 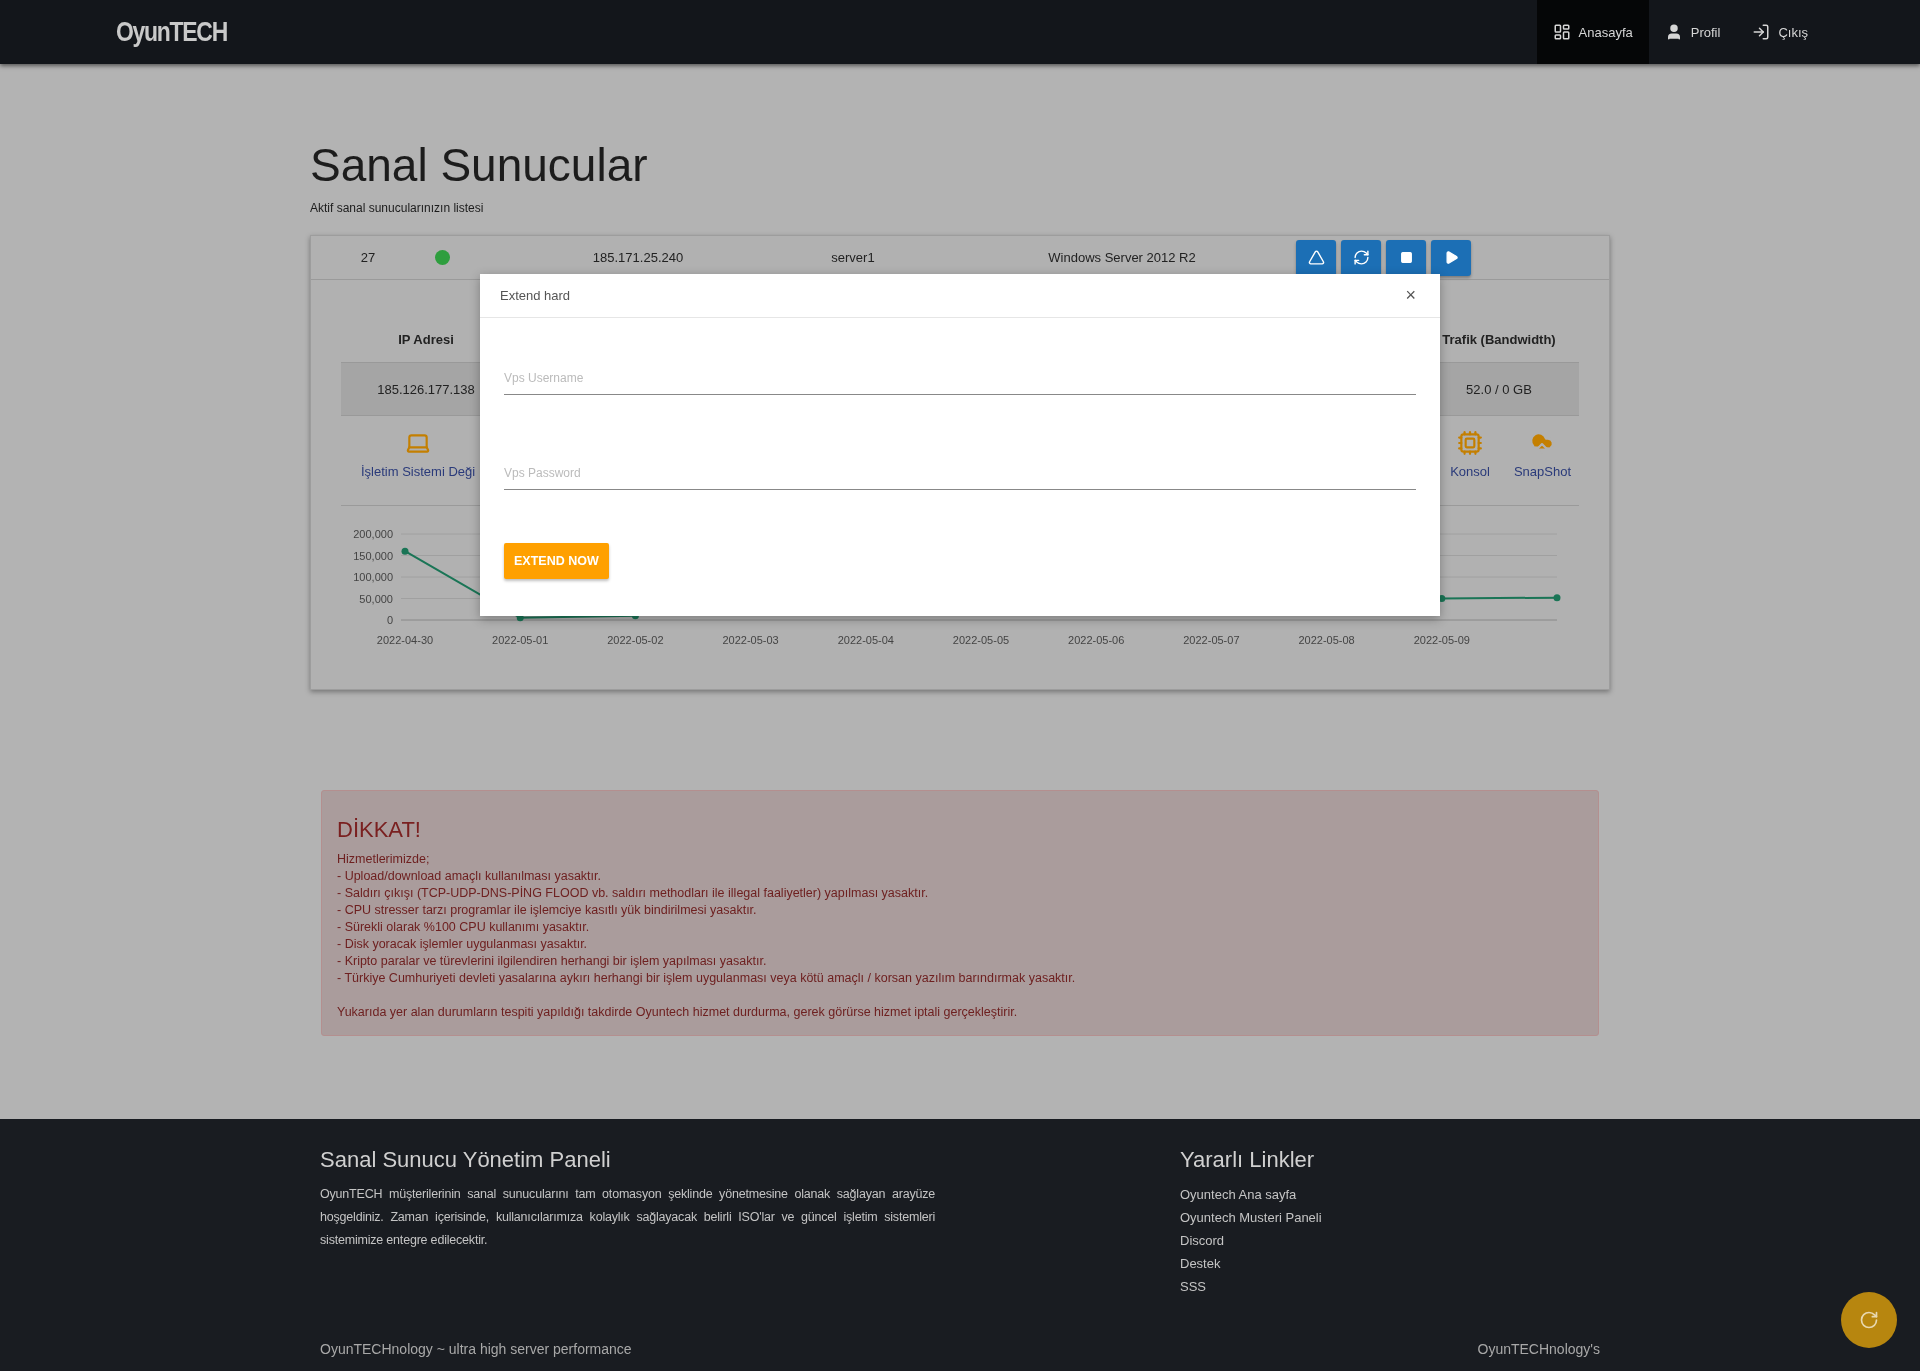 I want to click on nav-link: Anasayfa, so click(x=1592, y=32).